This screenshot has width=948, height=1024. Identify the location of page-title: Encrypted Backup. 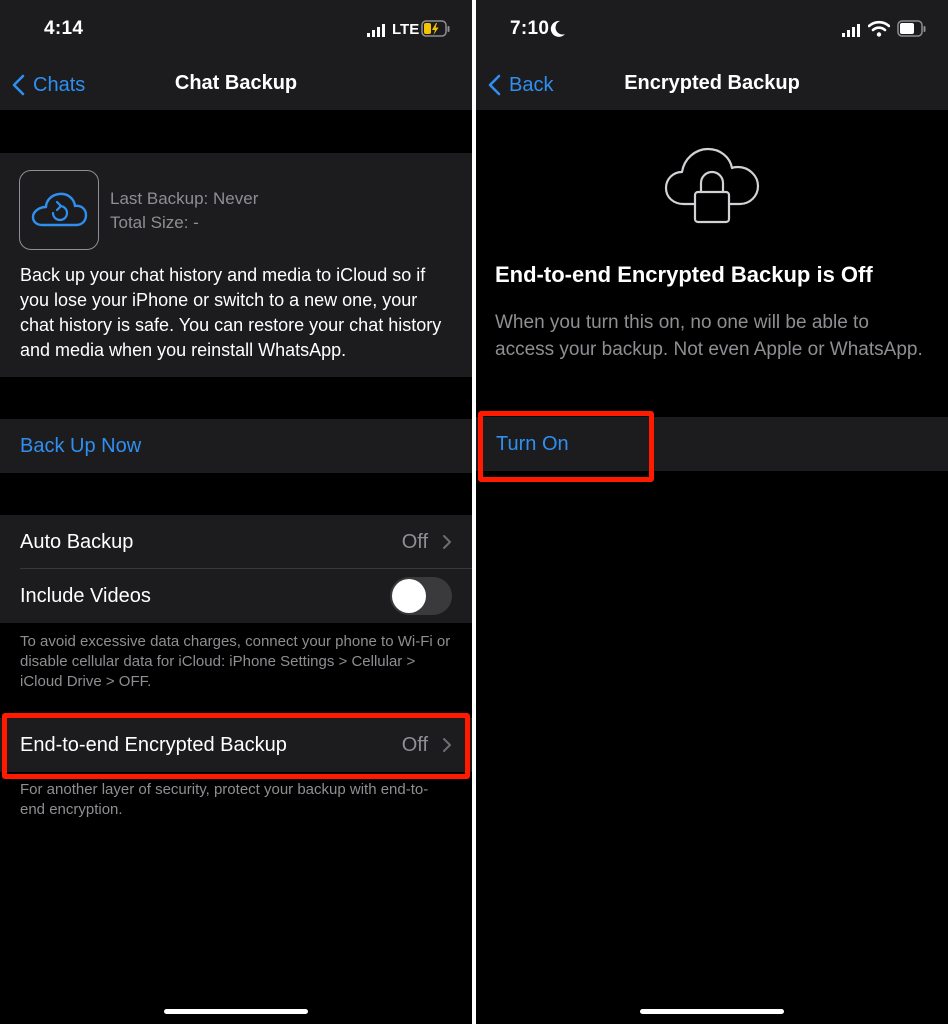
(712, 83).